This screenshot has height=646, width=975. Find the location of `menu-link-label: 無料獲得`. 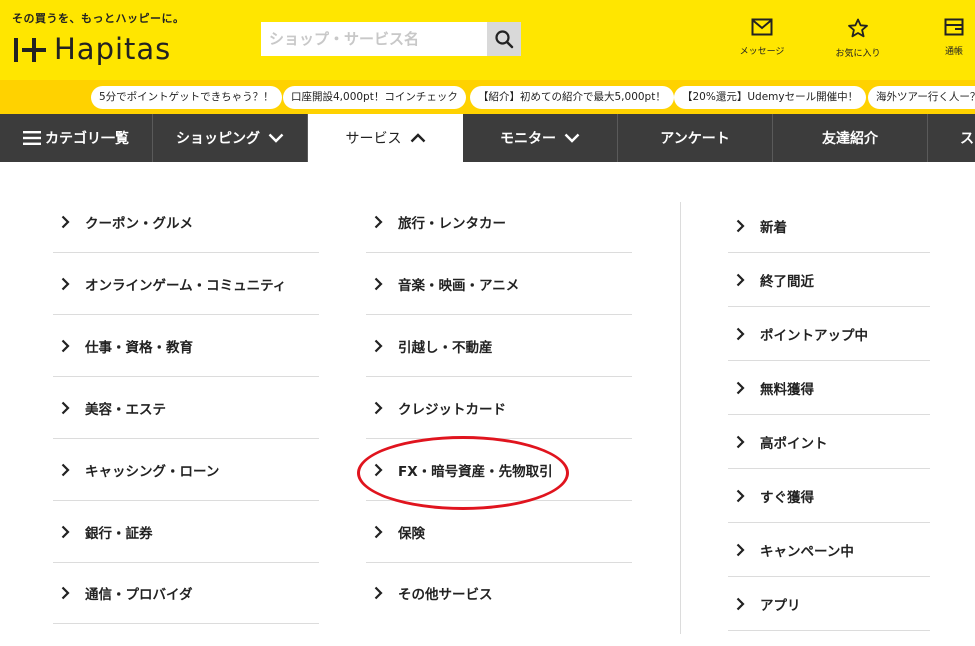

menu-link-label: 無料獲得 is located at coordinates (787, 389).